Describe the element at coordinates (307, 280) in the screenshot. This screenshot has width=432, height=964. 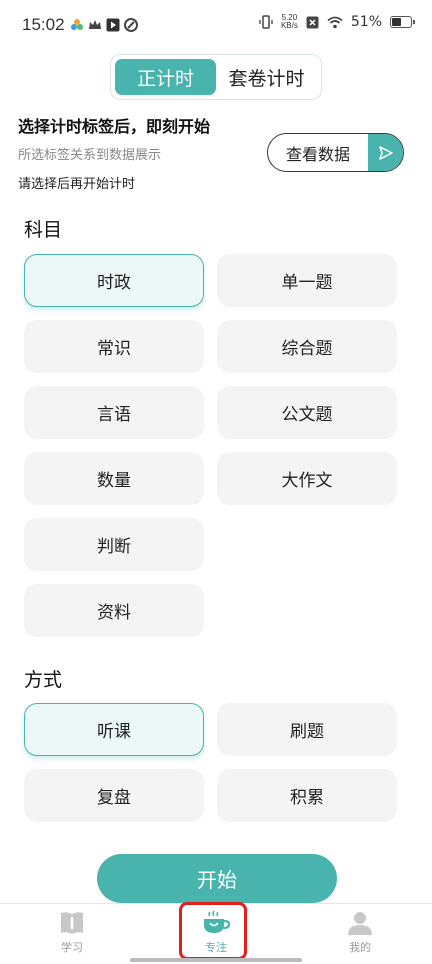
I see `subject-chip-single-question: 单一题` at that location.